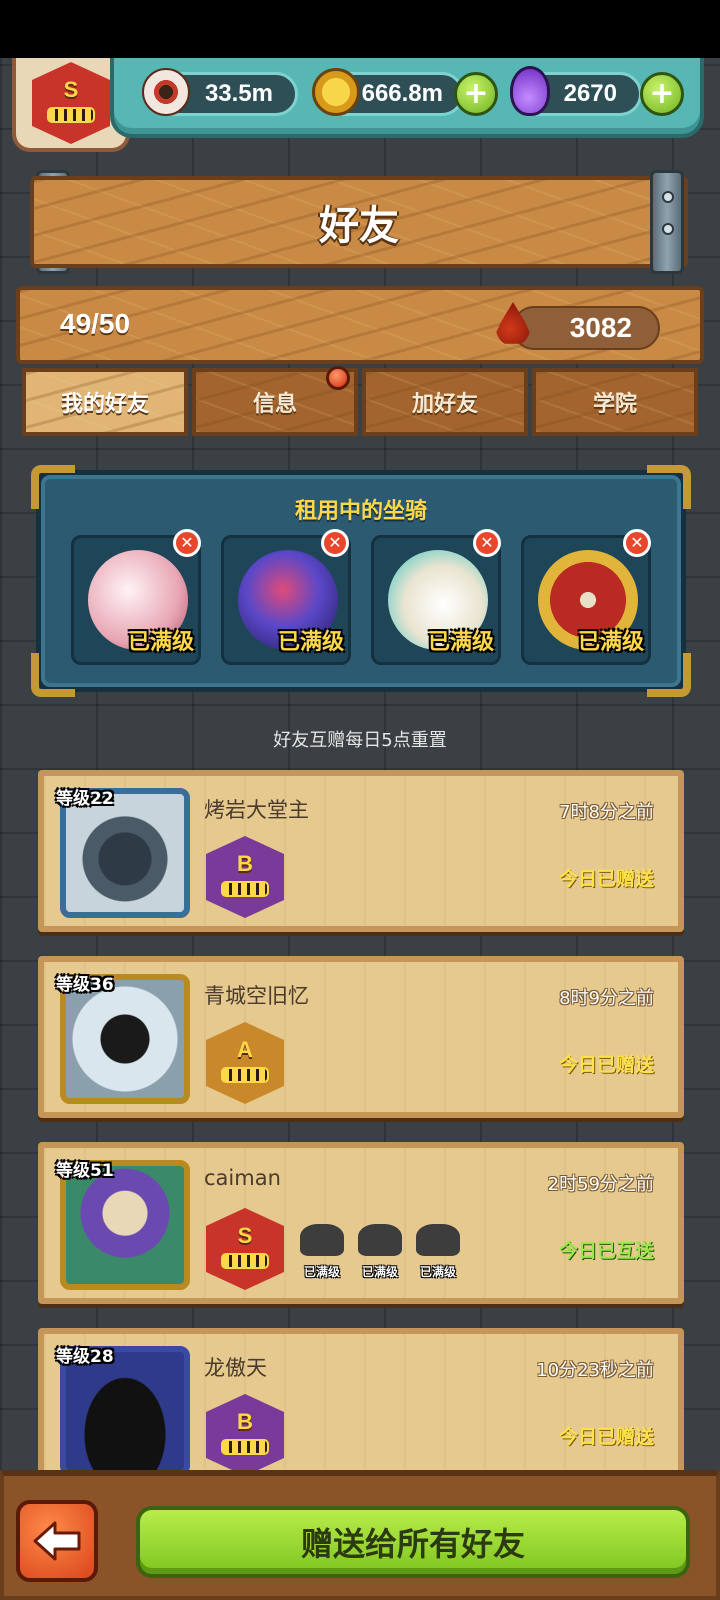 The height and width of the screenshot is (1600, 720). What do you see at coordinates (245, 1063) in the screenshot?
I see `friend-rank-badge: A` at bounding box center [245, 1063].